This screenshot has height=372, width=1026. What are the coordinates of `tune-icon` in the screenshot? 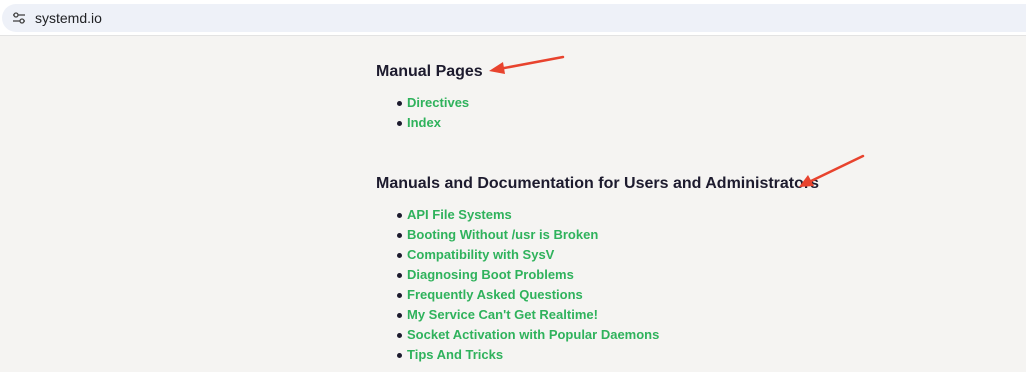 It's located at (19, 18).